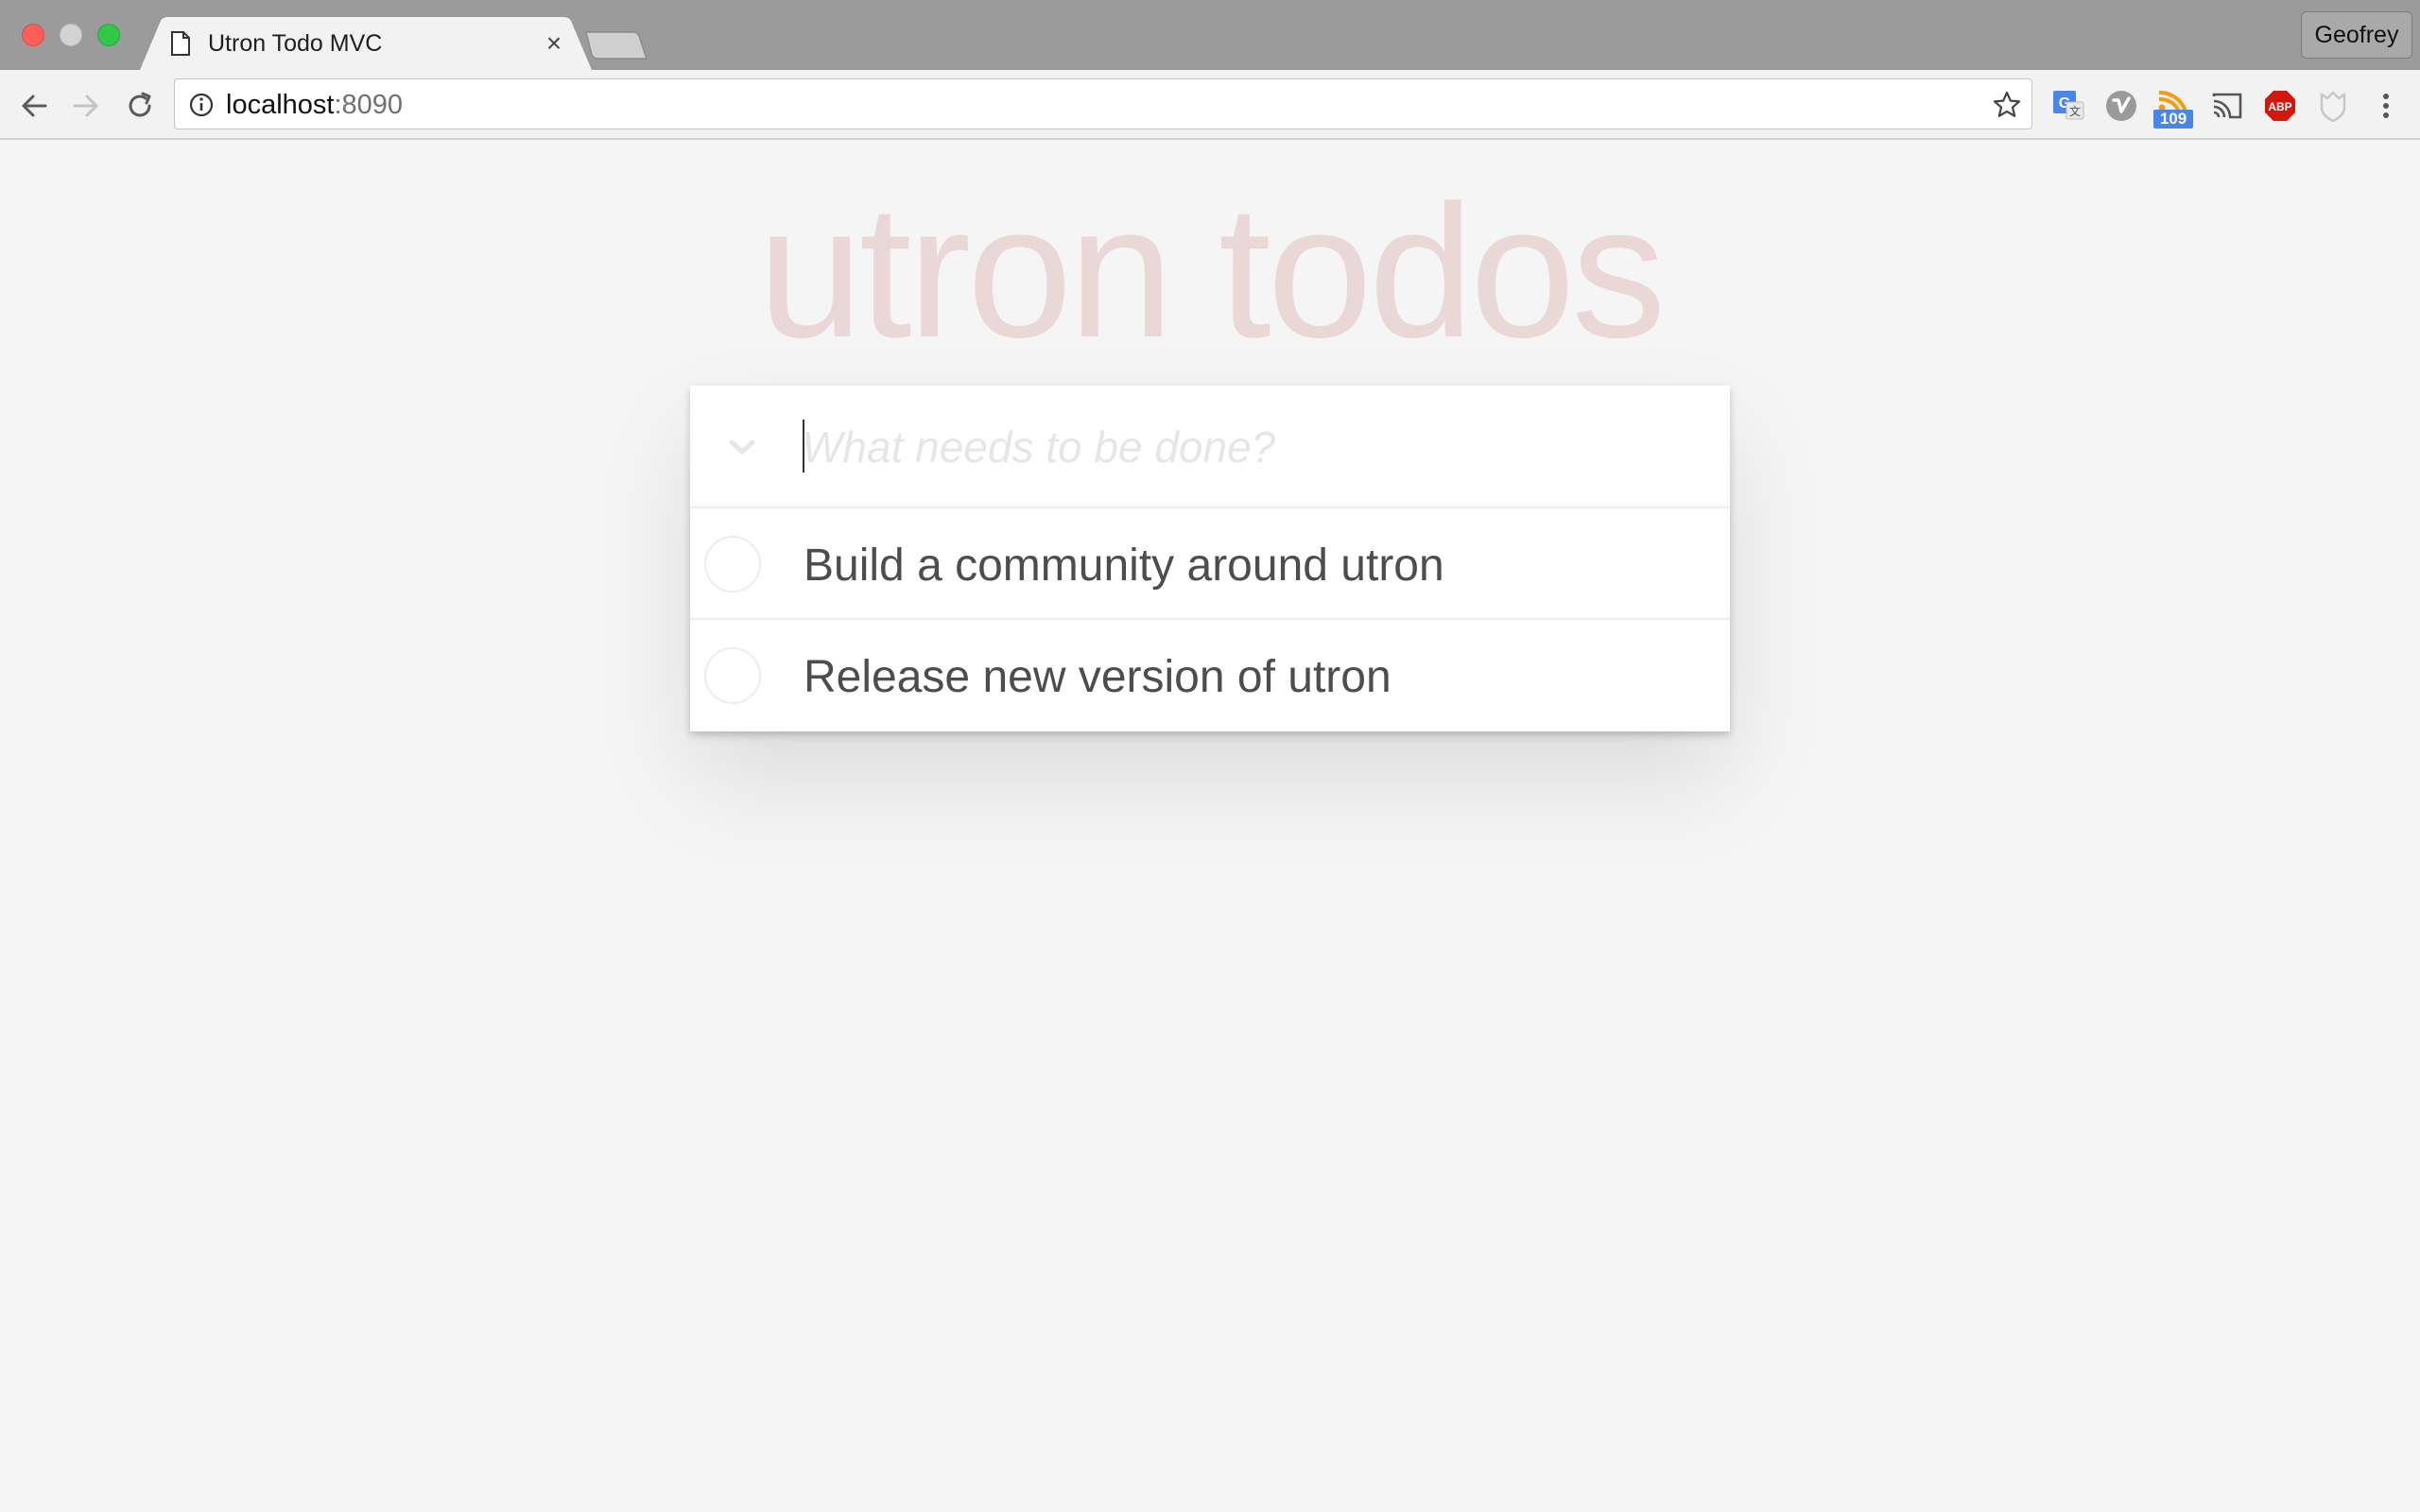 This screenshot has width=2420, height=1512. What do you see at coordinates (2386, 106) in the screenshot?
I see `menu-kebab-icon` at bounding box center [2386, 106].